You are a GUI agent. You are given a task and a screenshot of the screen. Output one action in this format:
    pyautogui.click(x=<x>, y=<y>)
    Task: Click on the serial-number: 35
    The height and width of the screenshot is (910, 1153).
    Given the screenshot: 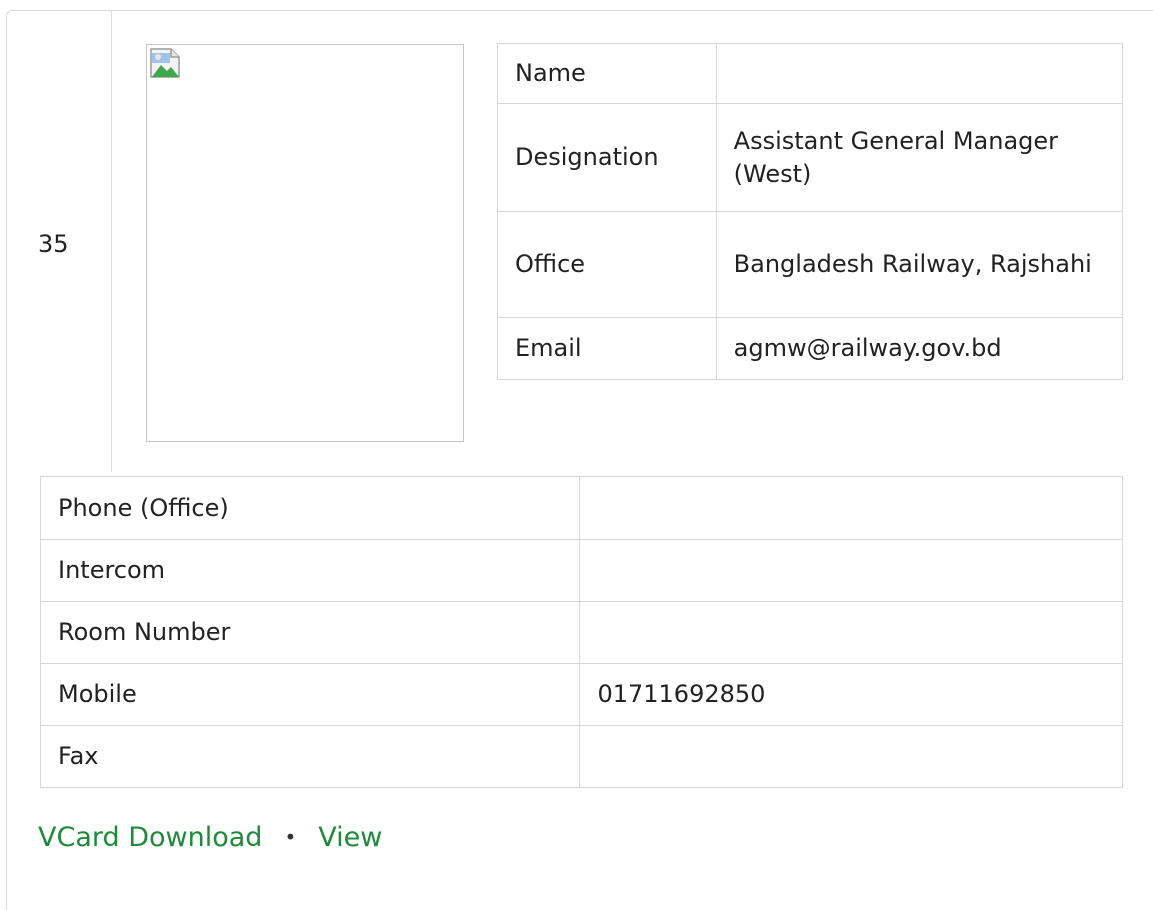 What is the action you would take?
    pyautogui.click(x=53, y=244)
    